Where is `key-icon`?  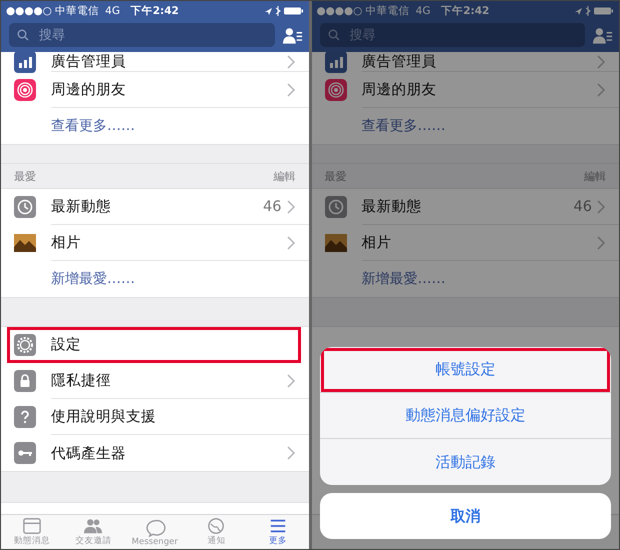
key-icon is located at coordinates (25, 453).